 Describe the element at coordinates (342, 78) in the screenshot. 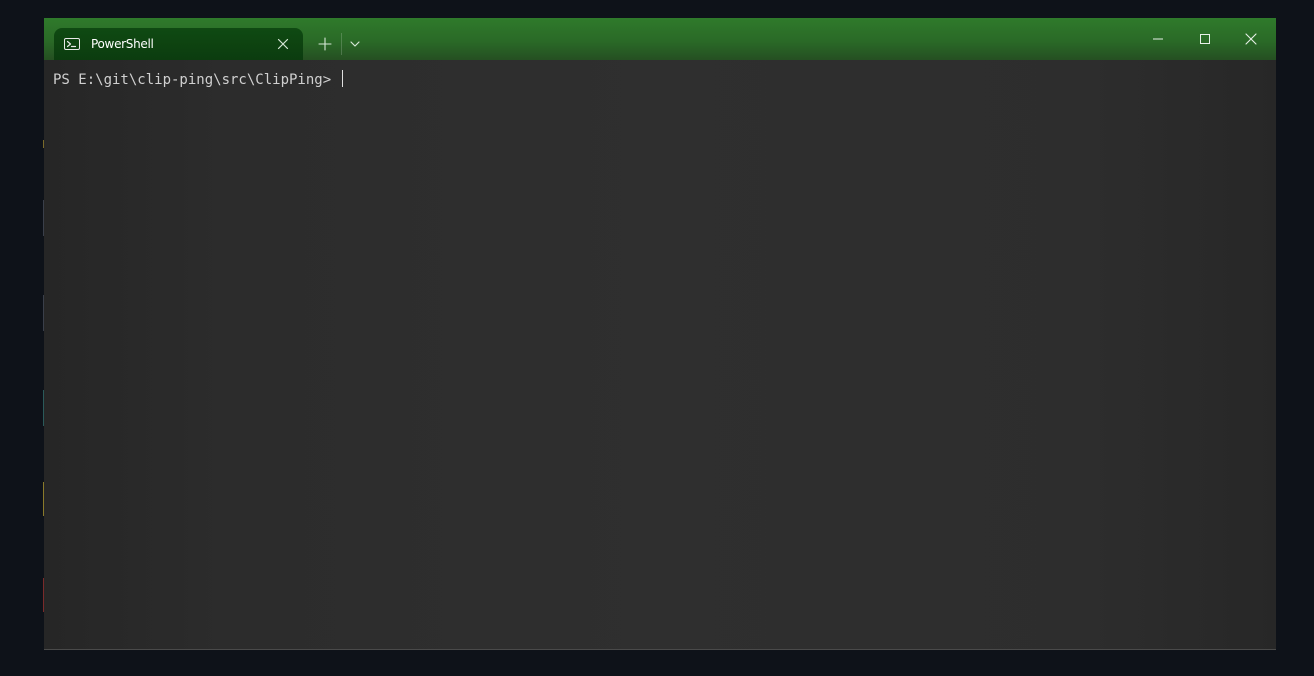

I see `text-cursor` at that location.